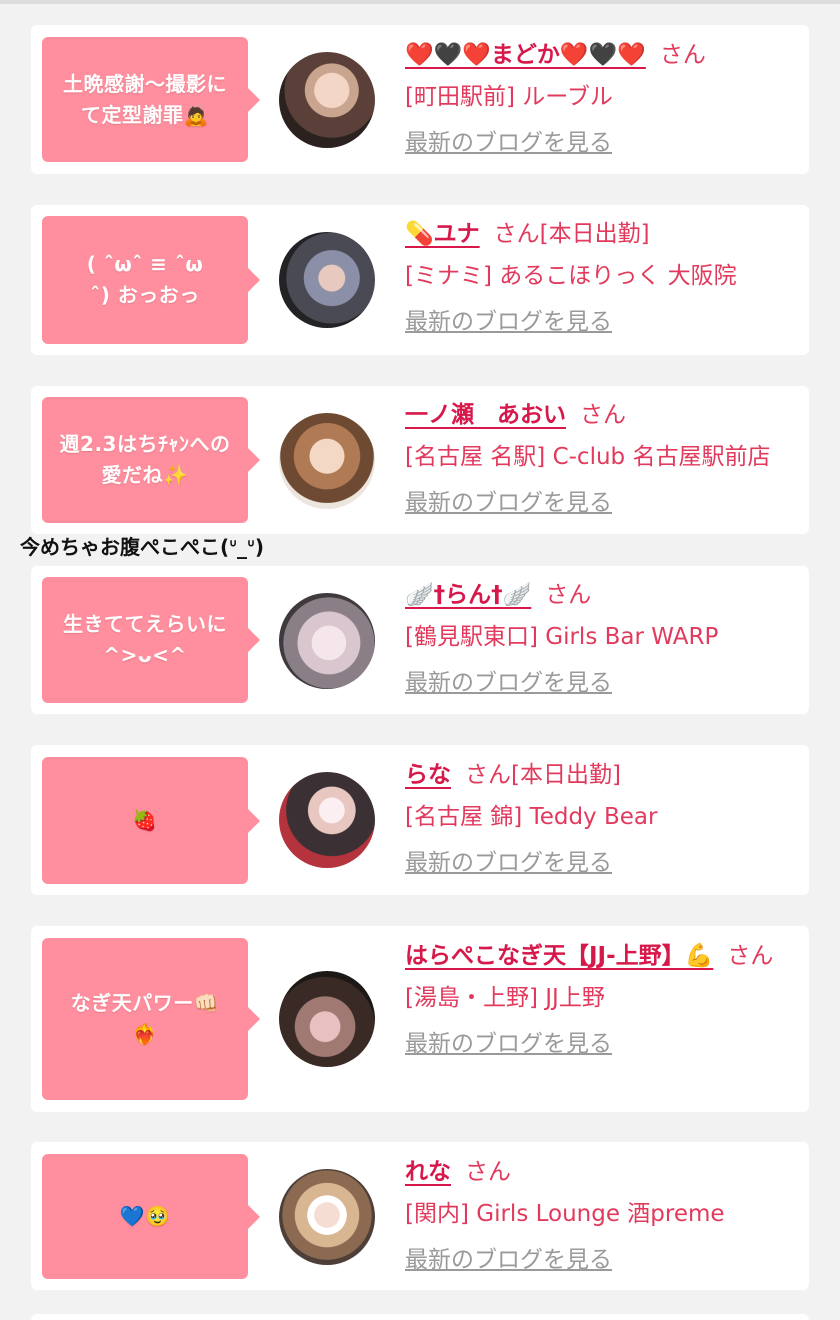 Image resolution: width=840 pixels, height=1320 pixels. What do you see at coordinates (509, 97) in the screenshot?
I see `shop-info: [町田駅前] ルーブル` at bounding box center [509, 97].